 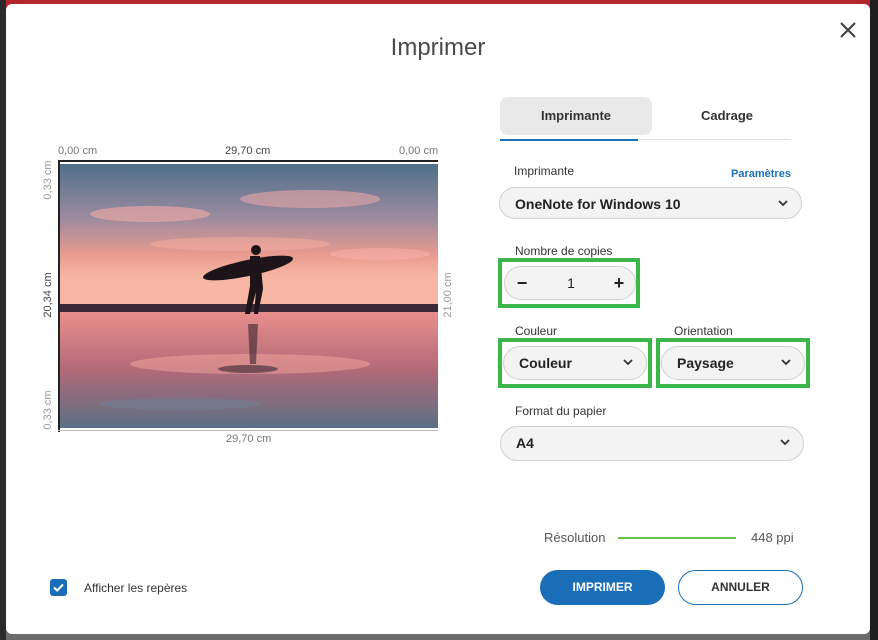 I want to click on ruler-top-right: 0,00 cm, so click(x=418, y=151).